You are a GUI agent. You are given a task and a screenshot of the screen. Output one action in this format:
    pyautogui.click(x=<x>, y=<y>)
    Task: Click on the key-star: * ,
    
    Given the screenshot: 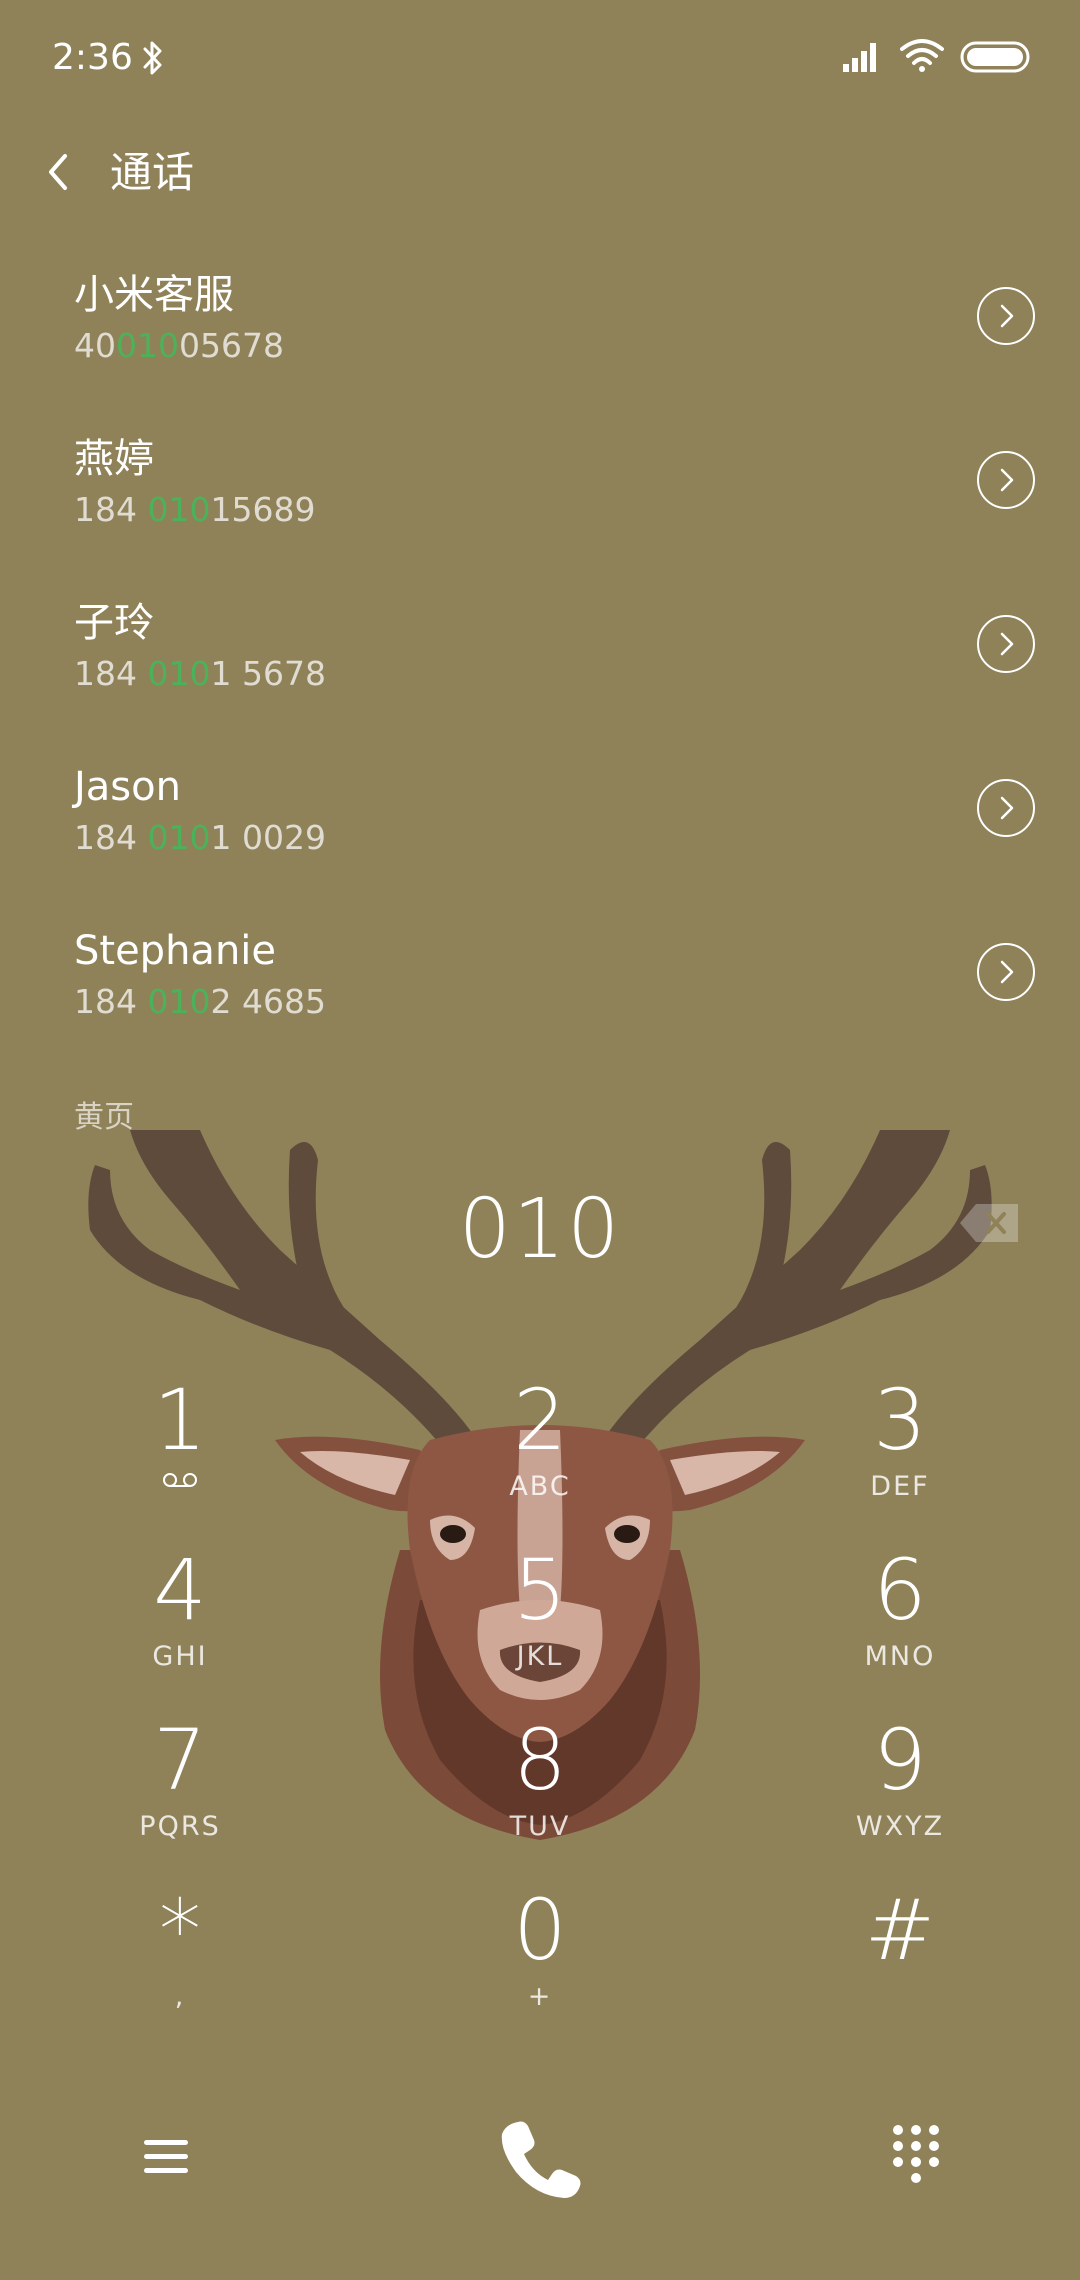 What is the action you would take?
    pyautogui.click(x=180, y=1955)
    